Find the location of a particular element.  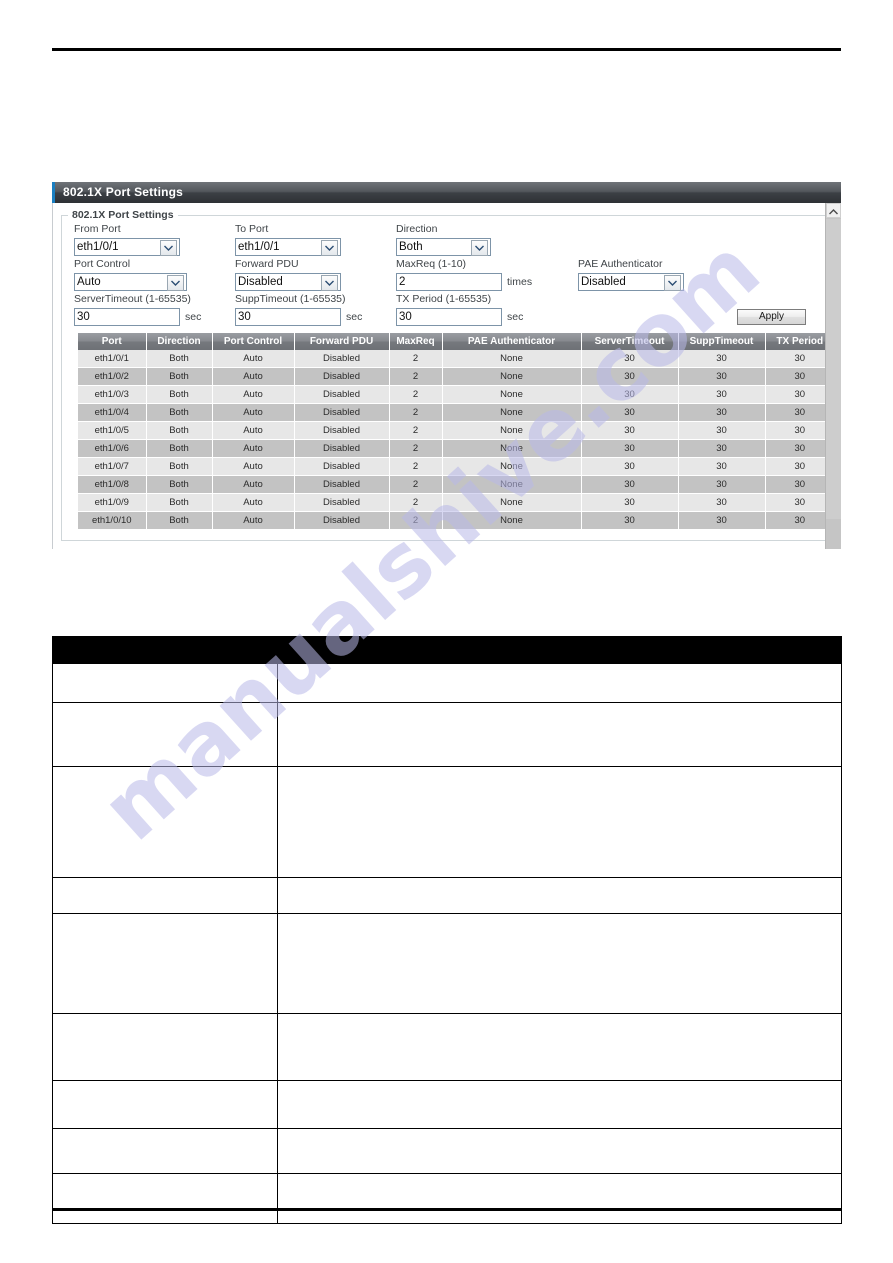

table-cell: eth1/0/9 is located at coordinates (112, 502).